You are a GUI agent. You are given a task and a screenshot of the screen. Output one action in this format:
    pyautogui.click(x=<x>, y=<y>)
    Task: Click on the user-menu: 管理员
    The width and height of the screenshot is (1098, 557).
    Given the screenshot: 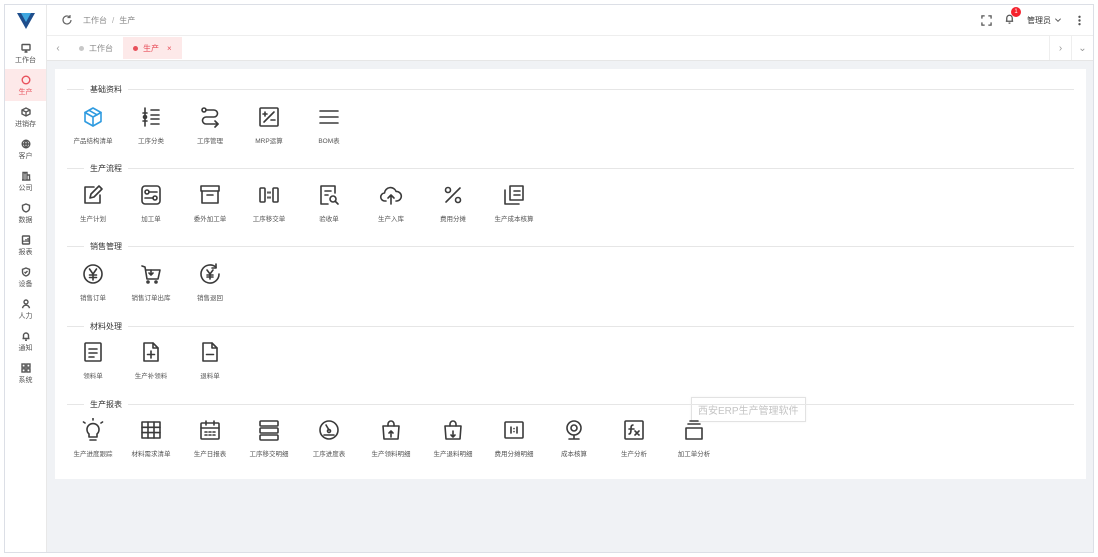 What is the action you would take?
    pyautogui.click(x=1044, y=20)
    